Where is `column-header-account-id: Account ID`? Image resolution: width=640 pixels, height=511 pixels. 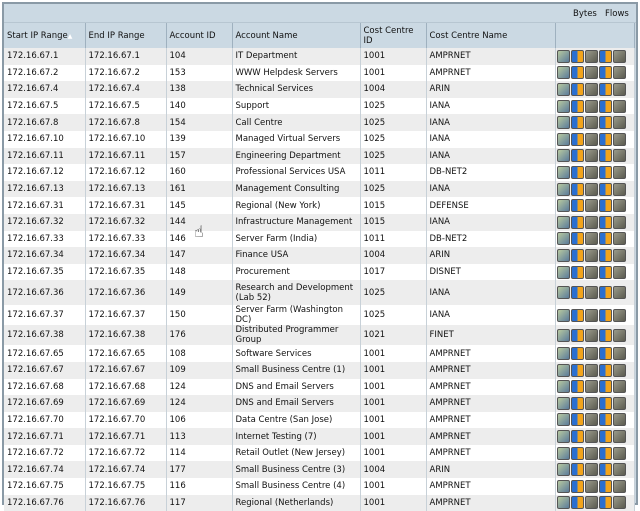
column-header-account-id: Account ID is located at coordinates (199, 35).